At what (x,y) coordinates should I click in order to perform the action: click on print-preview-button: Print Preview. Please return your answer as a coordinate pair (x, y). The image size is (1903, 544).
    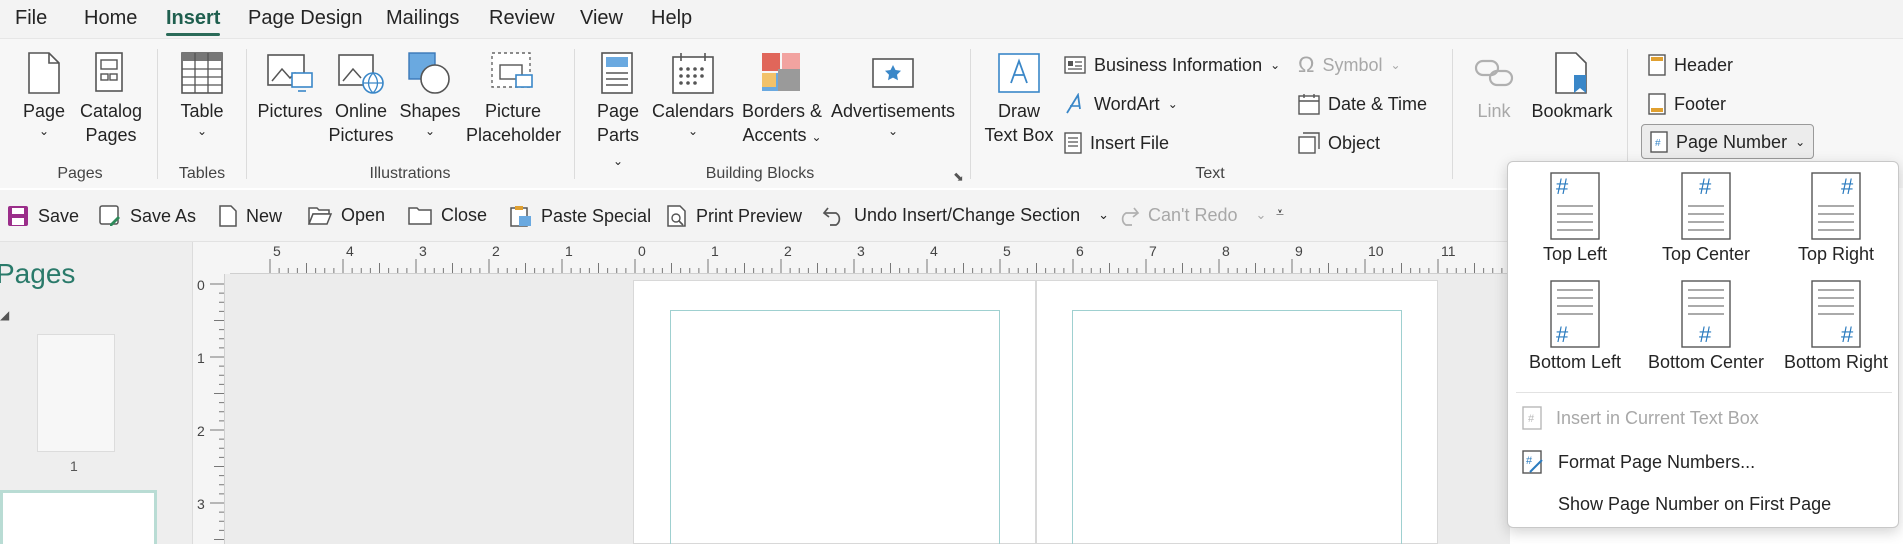
    Looking at the image, I should click on (734, 216).